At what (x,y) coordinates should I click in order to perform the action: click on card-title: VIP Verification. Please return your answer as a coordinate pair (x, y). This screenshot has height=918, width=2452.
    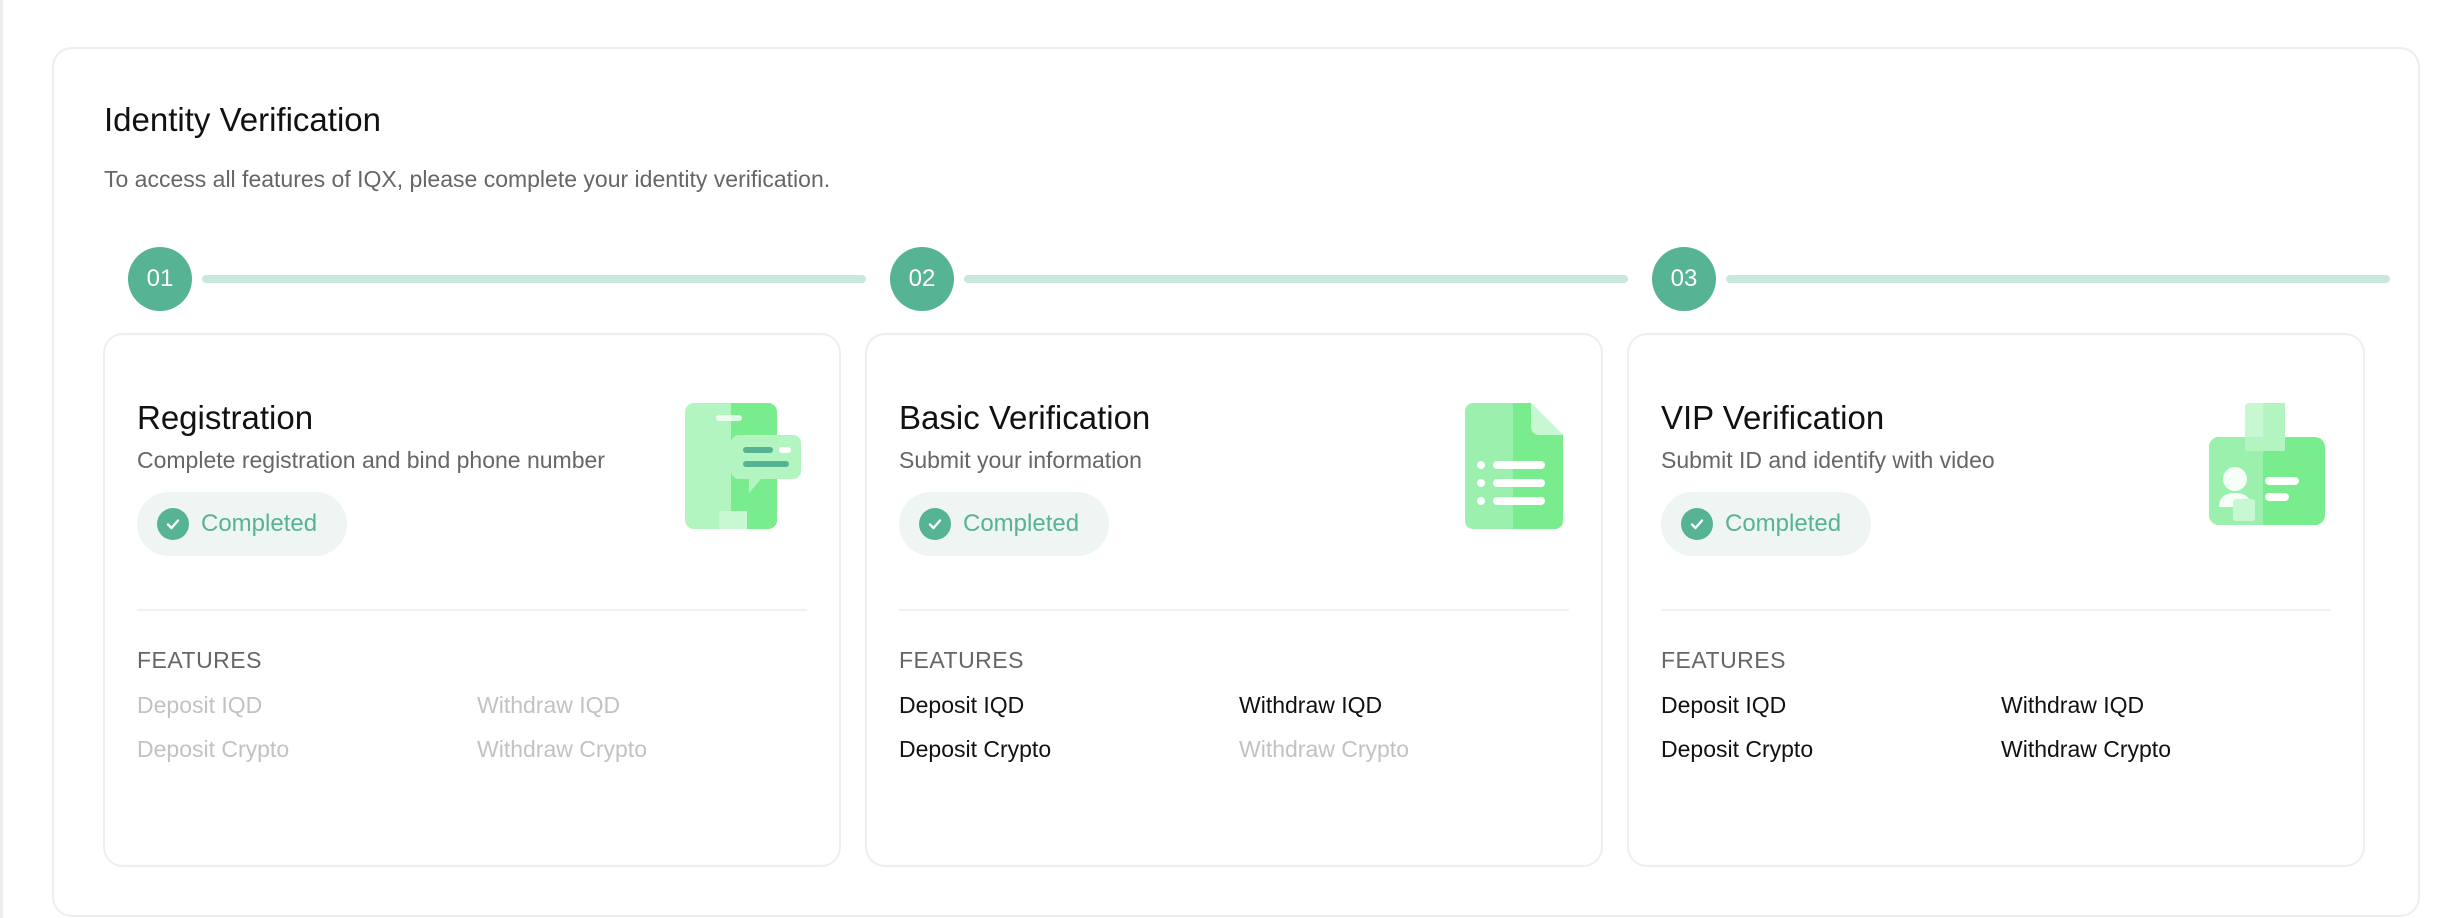
    Looking at the image, I should click on (1773, 417).